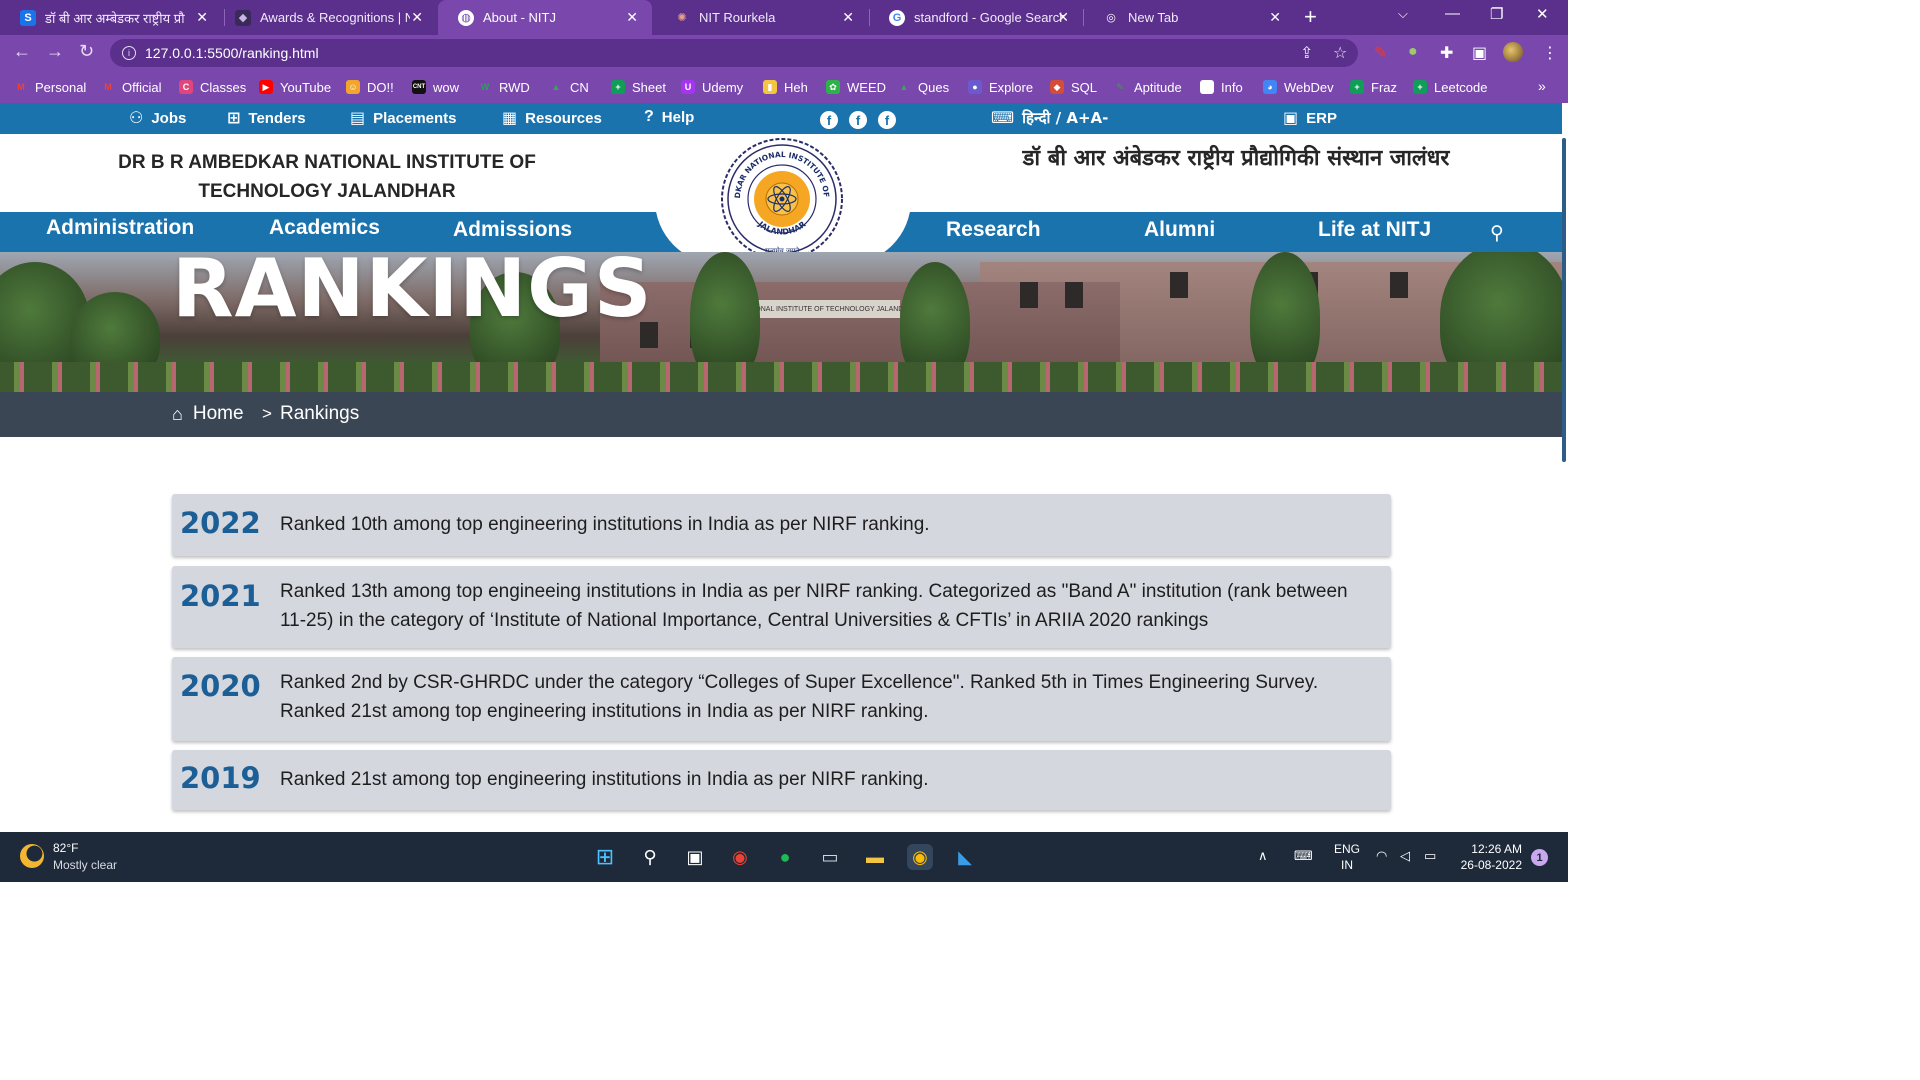  Describe the element at coordinates (552, 118) in the screenshot. I see `top-link-resources: ▦ Resources` at that location.